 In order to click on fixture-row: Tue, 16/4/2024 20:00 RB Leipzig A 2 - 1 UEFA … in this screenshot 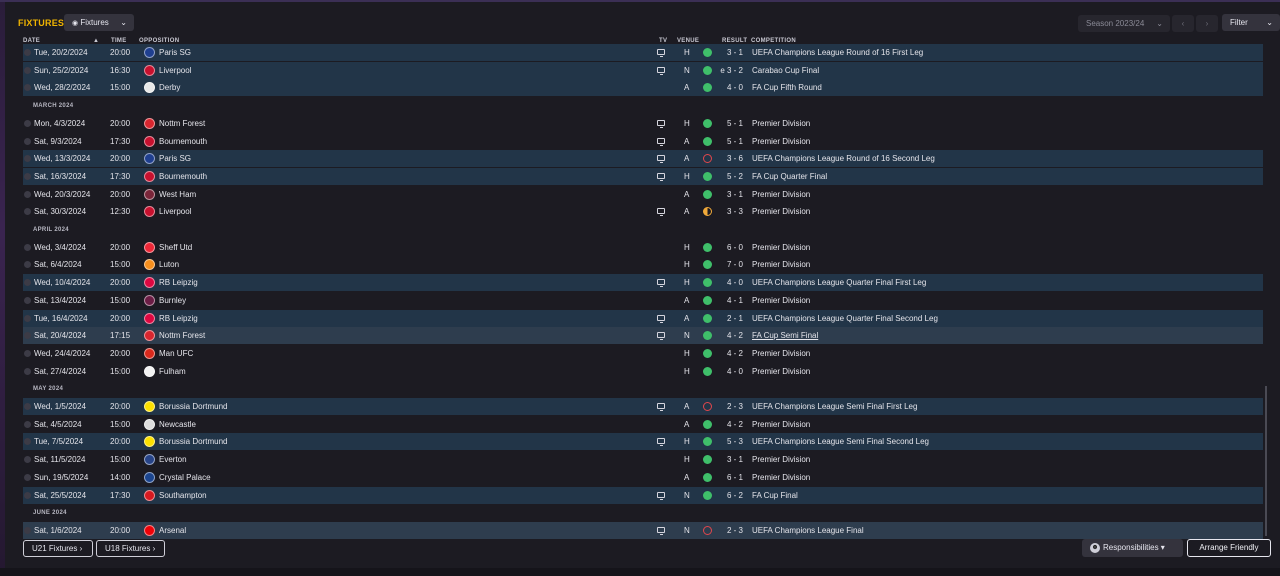, I will do `click(643, 318)`.